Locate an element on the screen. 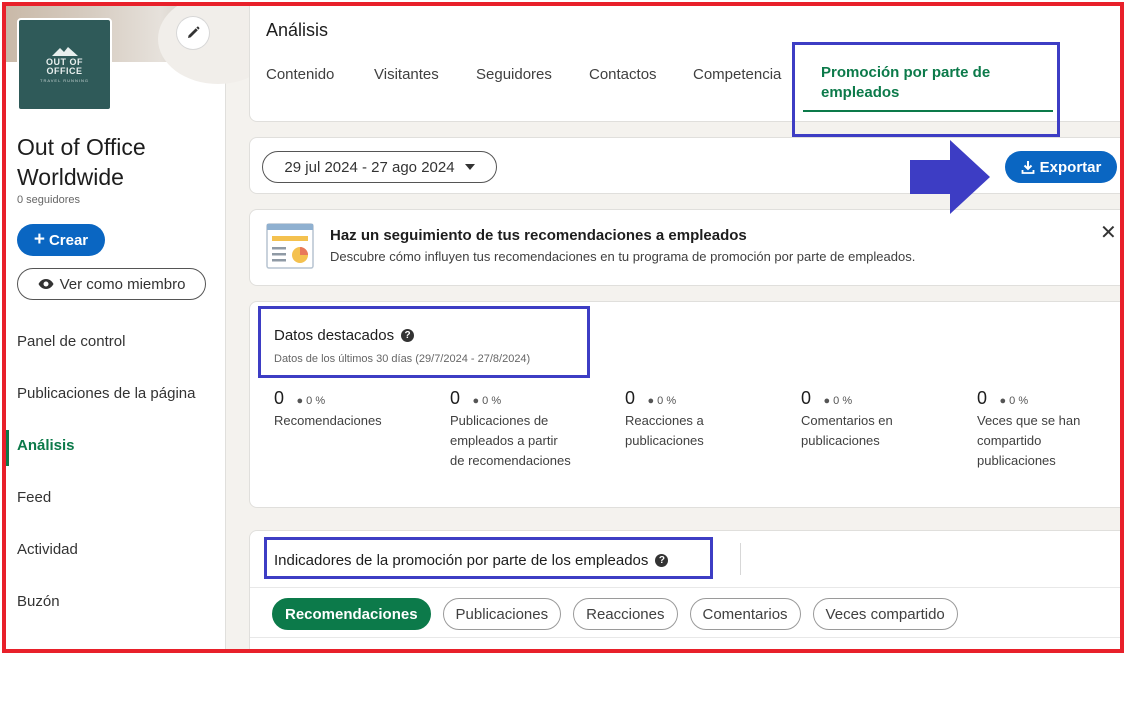 The image size is (1128, 720). tab-competition: Competencia is located at coordinates (737, 74).